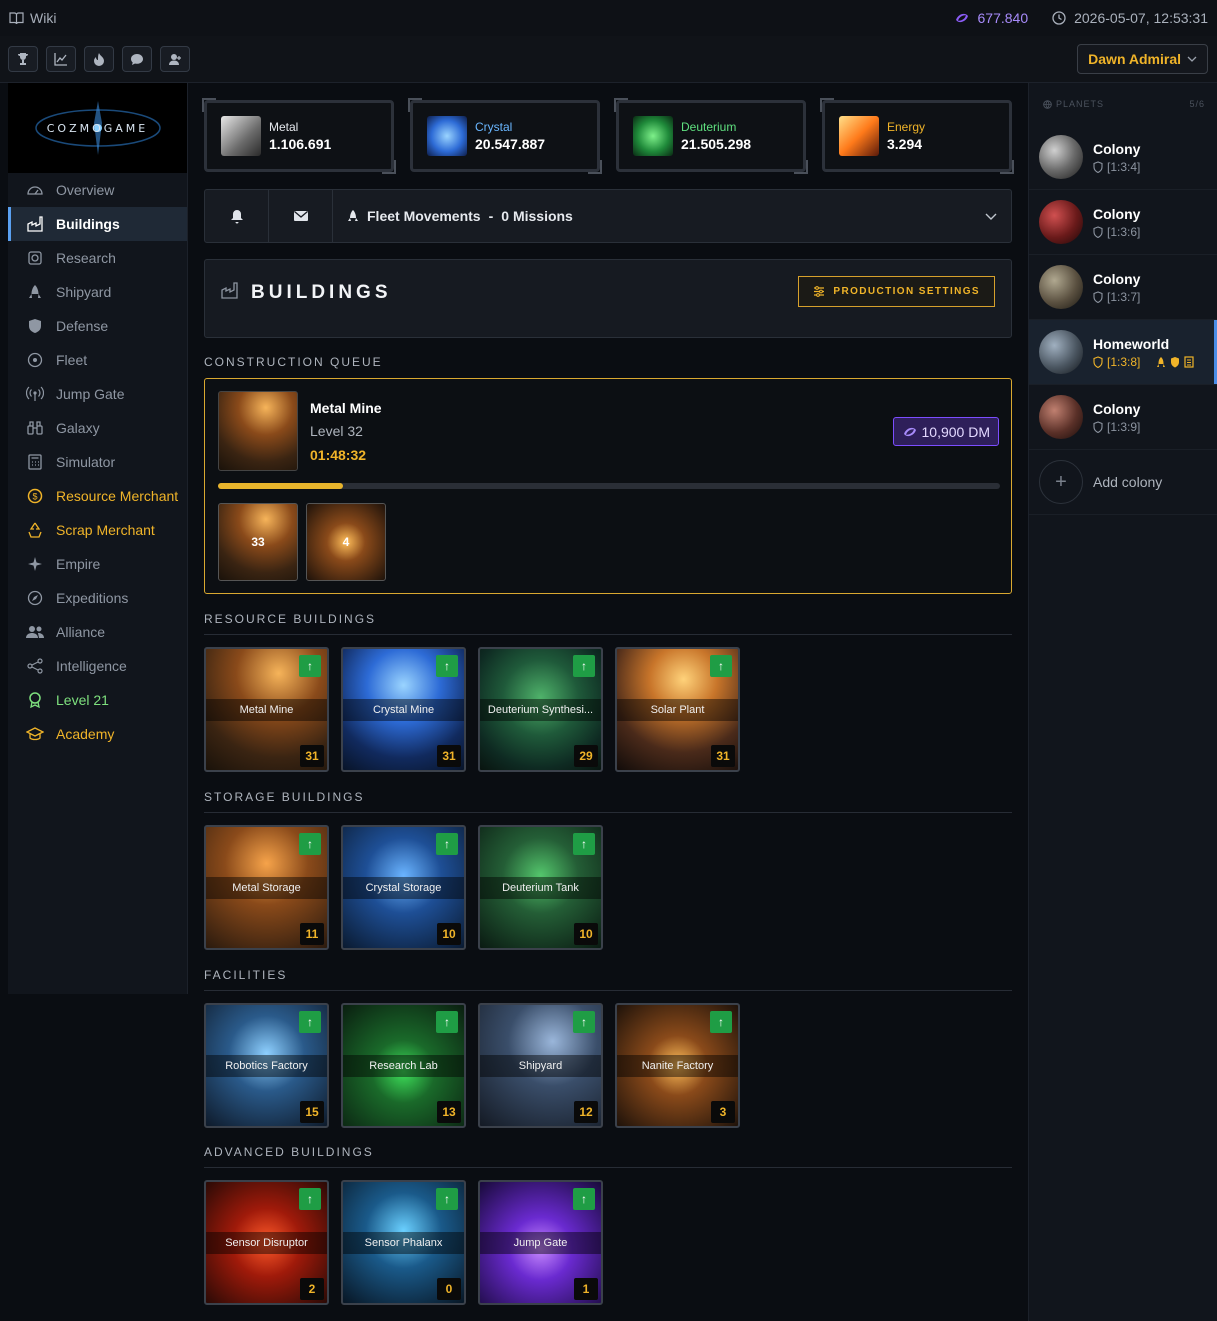 The width and height of the screenshot is (1217, 1321). Describe the element at coordinates (301, 216) in the screenshot. I see `messages-button` at that location.